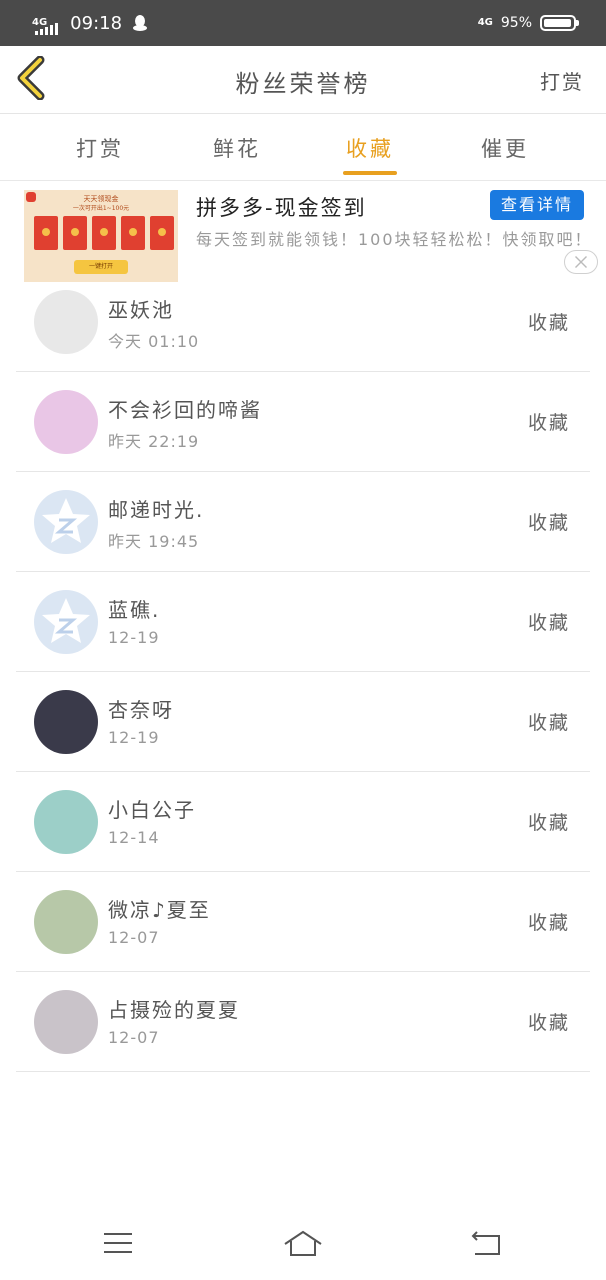 The image size is (606, 1280). What do you see at coordinates (174, 1010) in the screenshot?
I see `user-name: 占摄殓的夏夏` at bounding box center [174, 1010].